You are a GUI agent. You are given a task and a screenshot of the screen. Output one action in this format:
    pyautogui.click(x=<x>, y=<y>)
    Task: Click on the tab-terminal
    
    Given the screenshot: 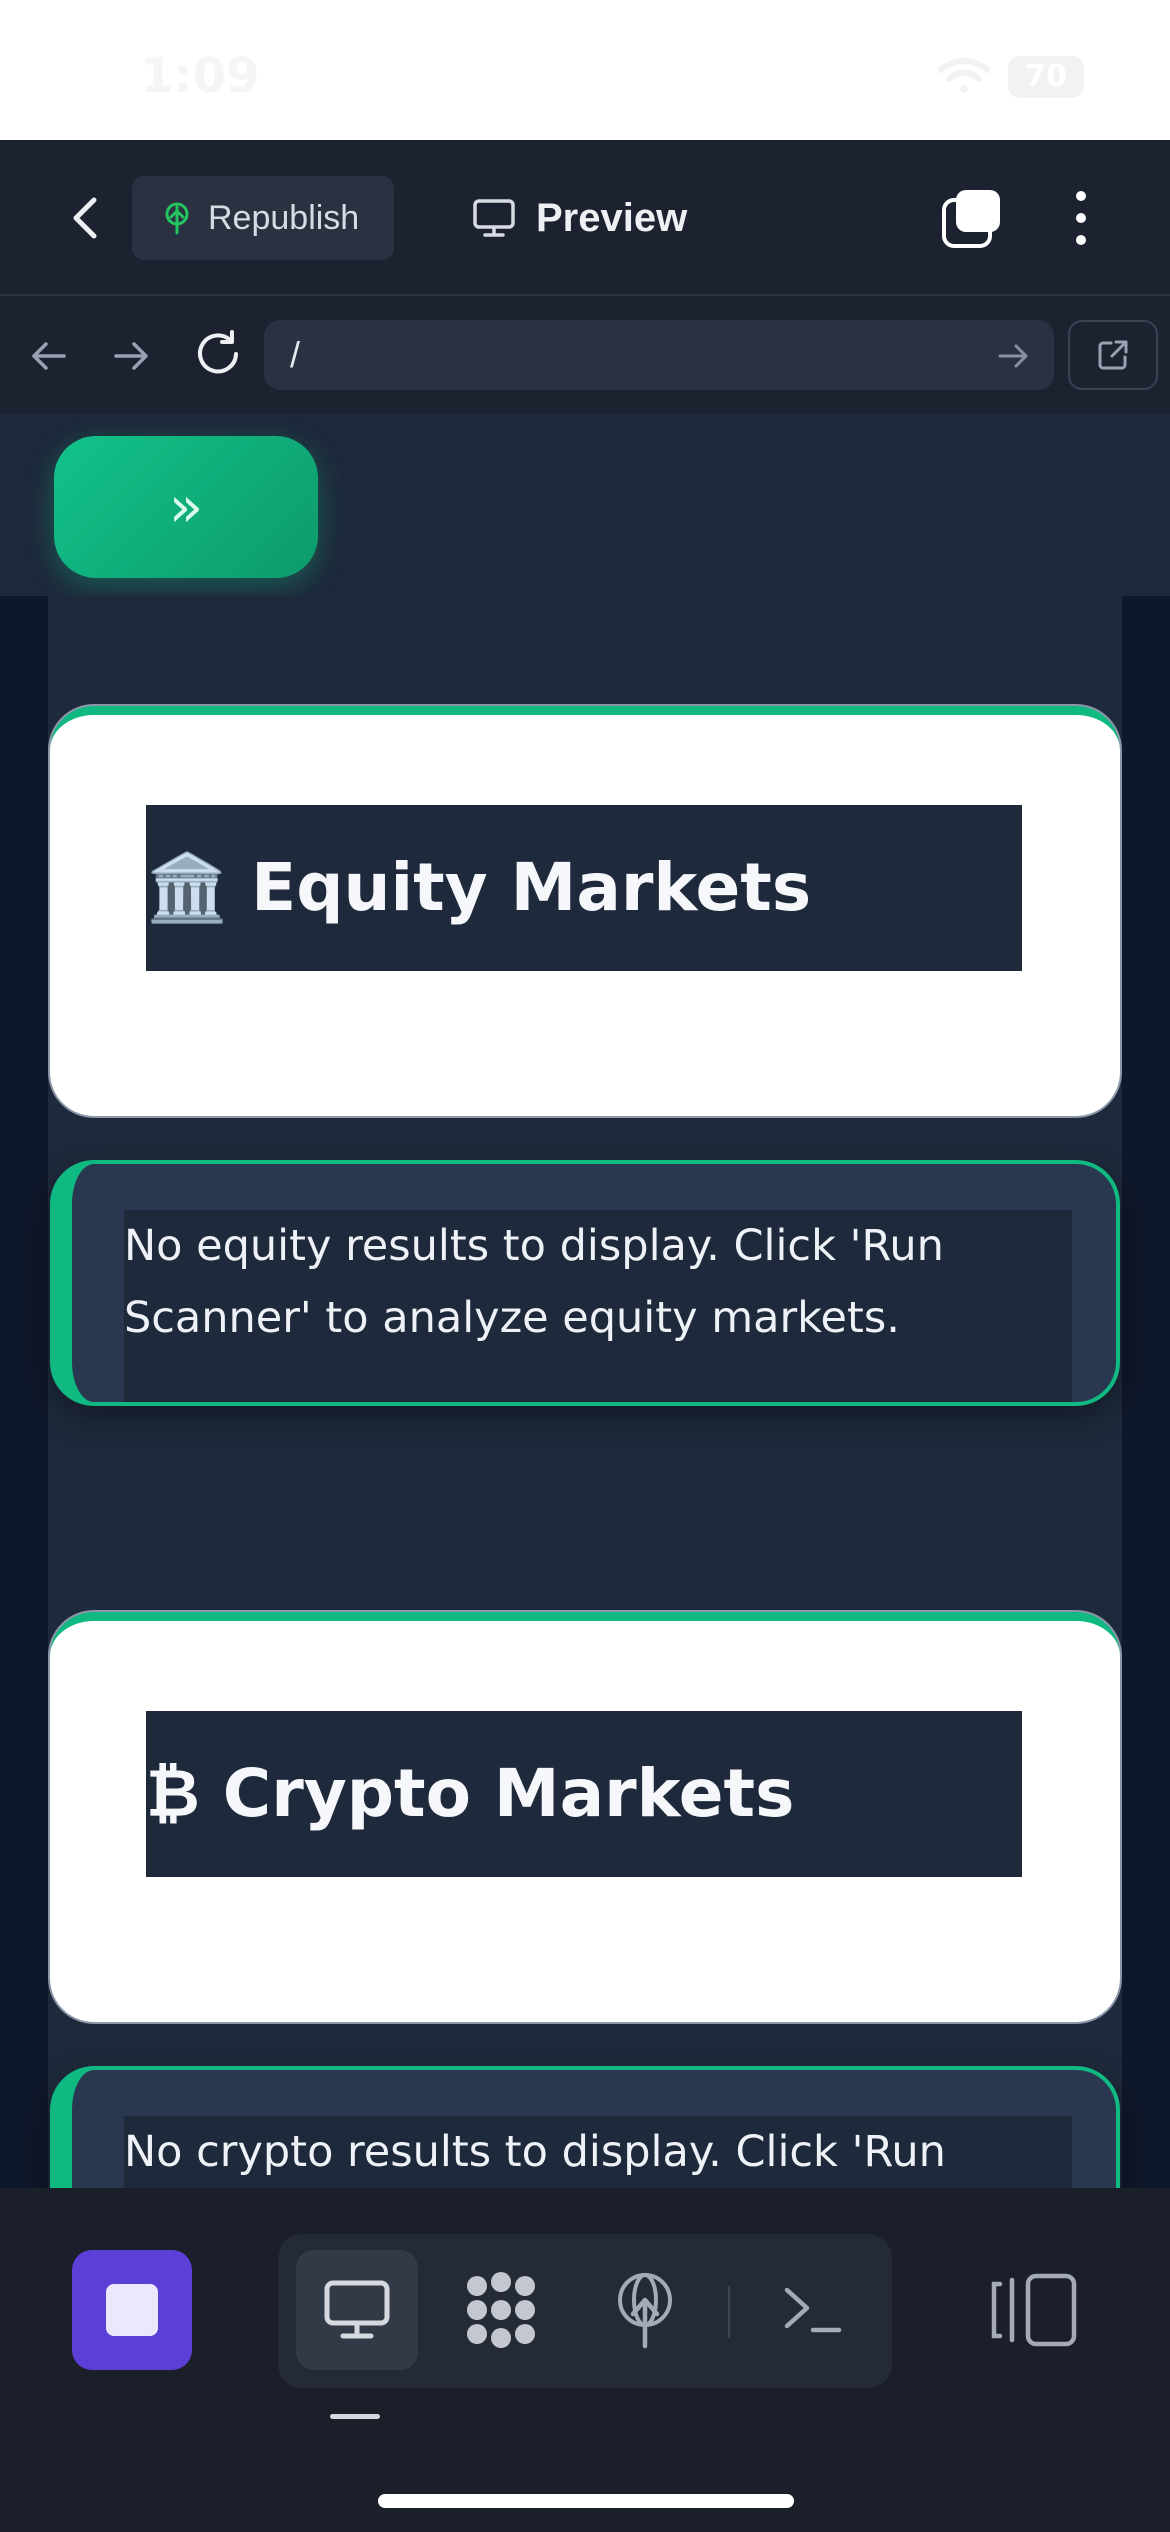 What is the action you would take?
    pyautogui.click(x=813, y=2310)
    